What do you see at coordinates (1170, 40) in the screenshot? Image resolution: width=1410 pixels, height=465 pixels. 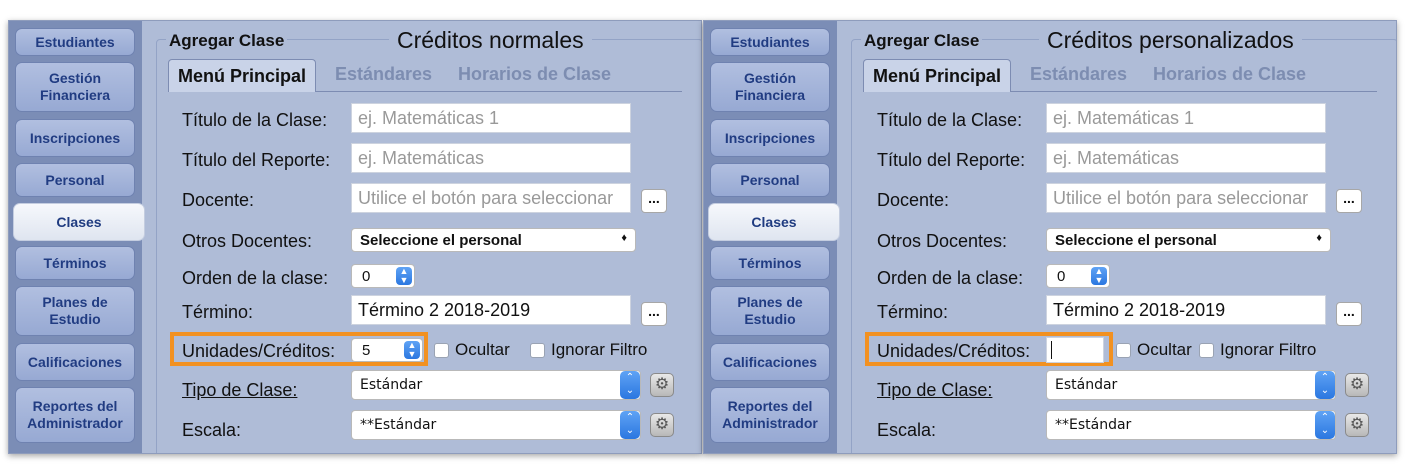 I see `panel-heading: Créditos personalizados` at bounding box center [1170, 40].